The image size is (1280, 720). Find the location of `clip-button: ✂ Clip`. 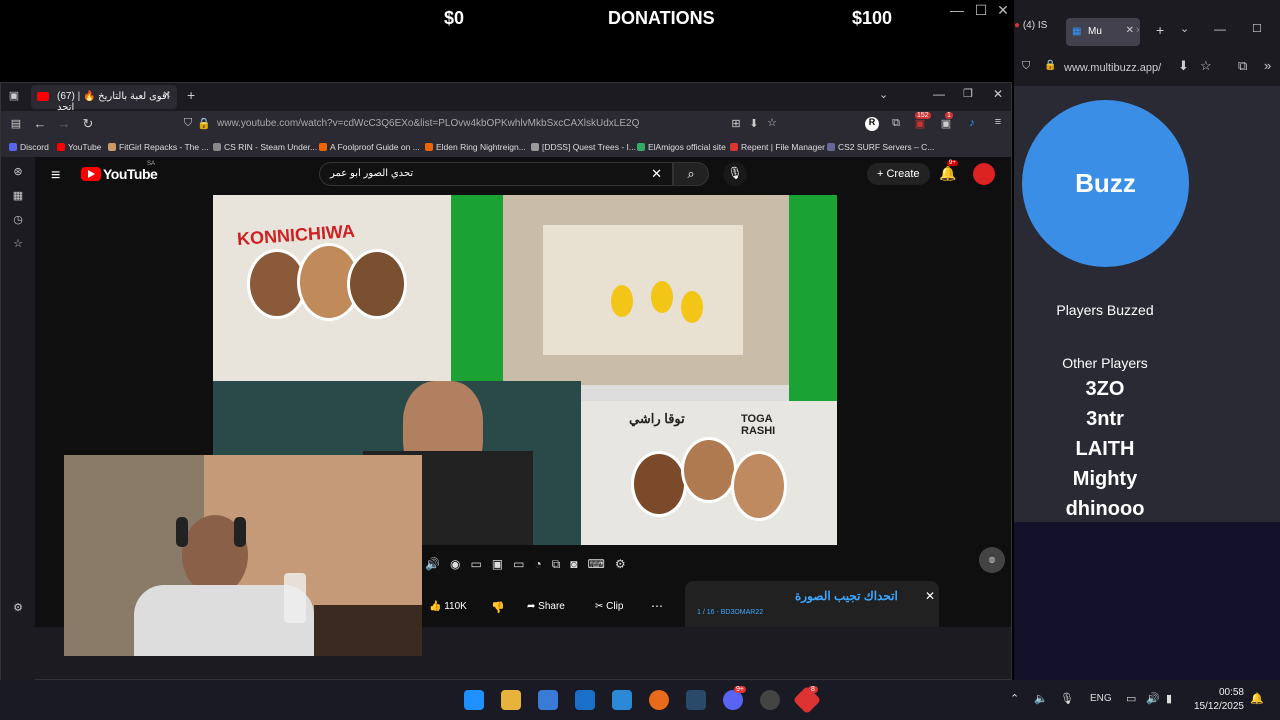

clip-button: ✂ Clip is located at coordinates (609, 606).